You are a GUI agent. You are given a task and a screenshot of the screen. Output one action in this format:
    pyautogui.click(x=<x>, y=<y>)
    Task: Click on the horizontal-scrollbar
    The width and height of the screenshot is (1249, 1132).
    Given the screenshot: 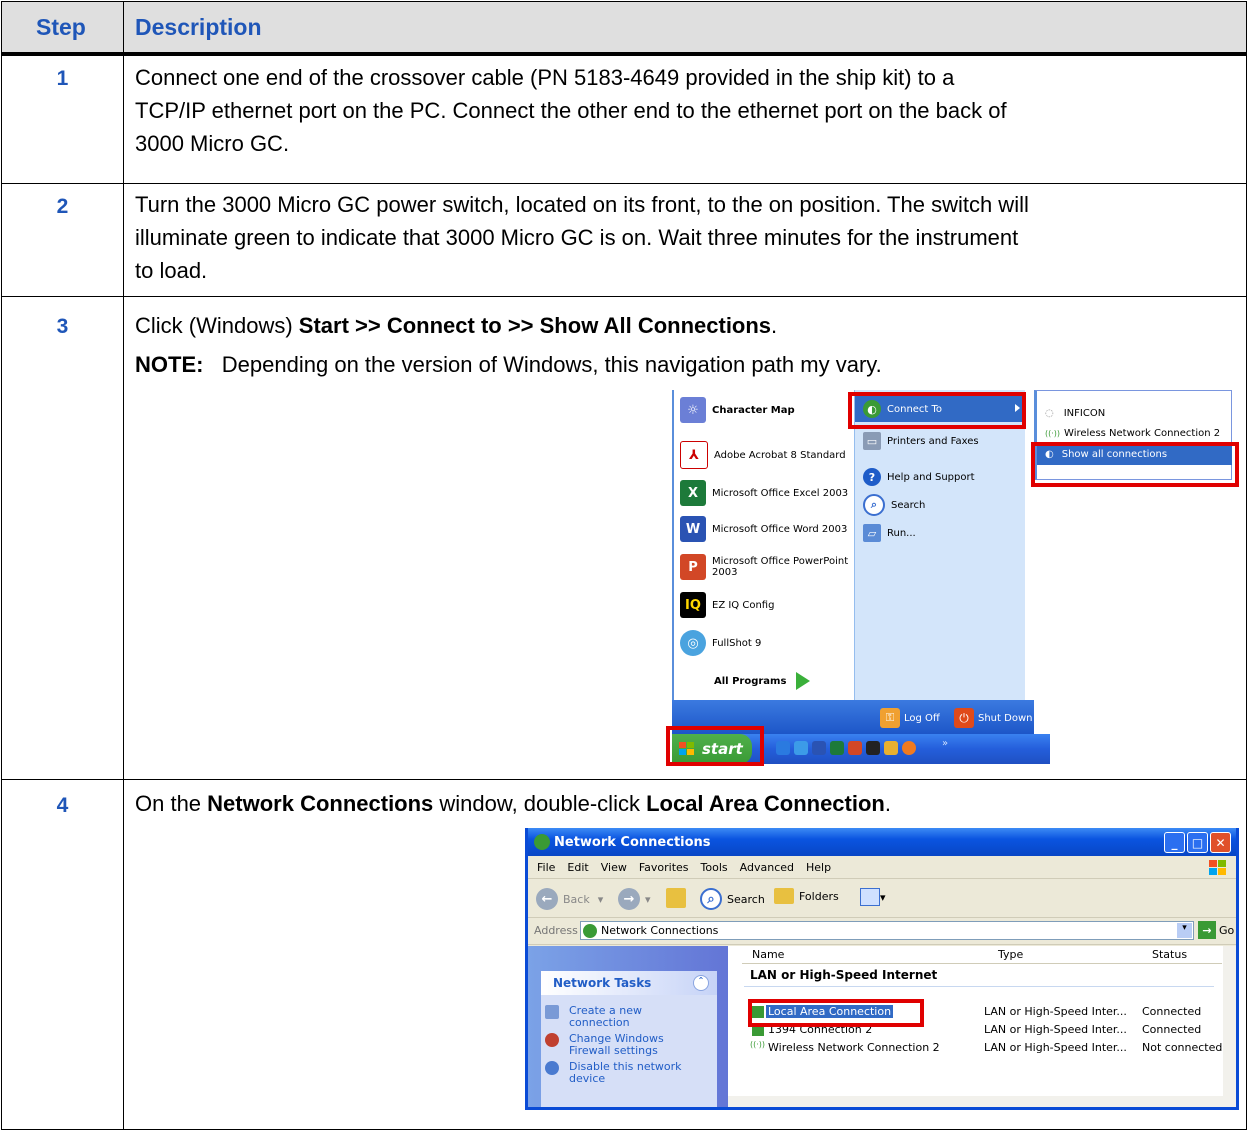 What is the action you would take?
    pyautogui.click(x=982, y=1101)
    